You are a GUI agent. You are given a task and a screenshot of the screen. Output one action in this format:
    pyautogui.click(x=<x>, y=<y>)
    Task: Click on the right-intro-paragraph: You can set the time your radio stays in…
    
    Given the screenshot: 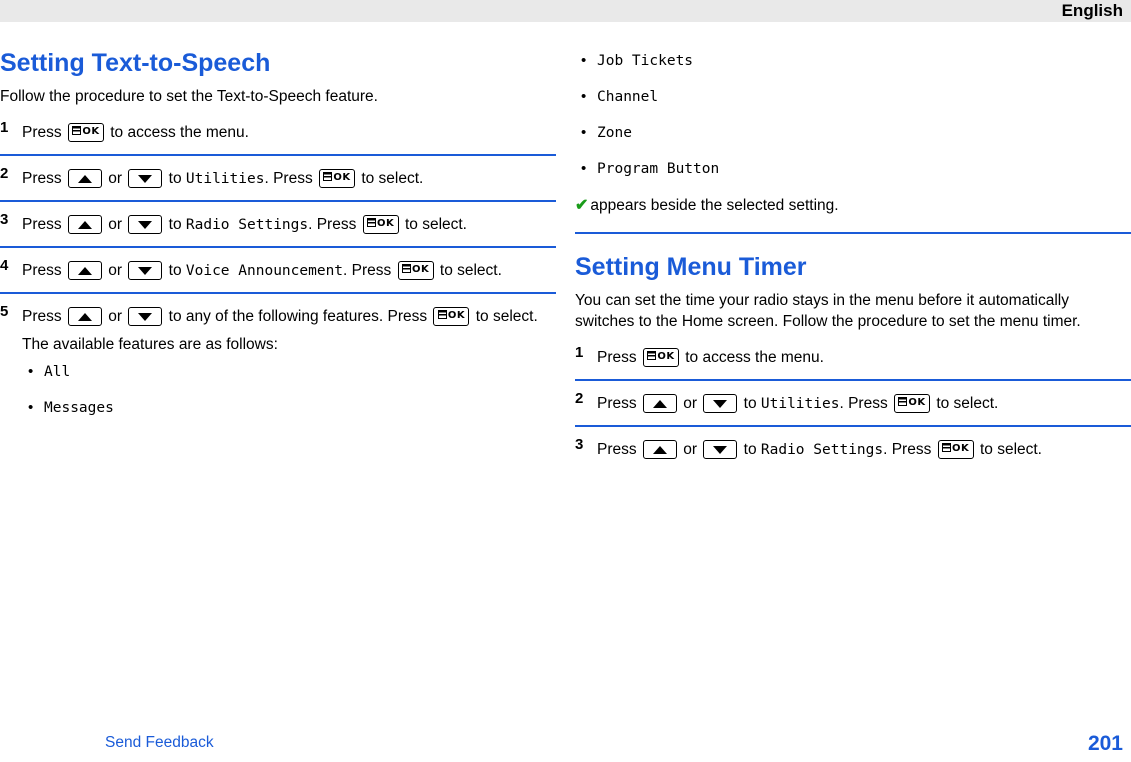 What is the action you would take?
    pyautogui.click(x=828, y=311)
    